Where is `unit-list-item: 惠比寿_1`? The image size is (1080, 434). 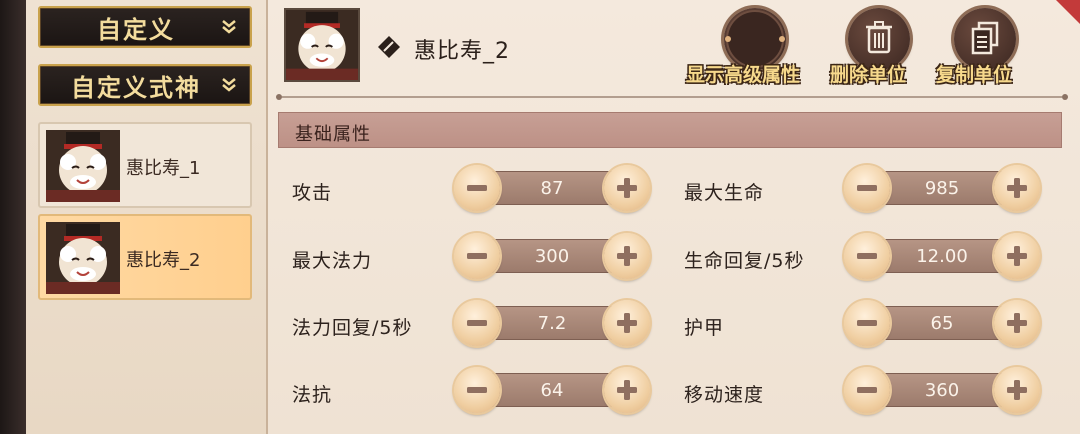
unit-list-item: 惠比寿_1 is located at coordinates (145, 165).